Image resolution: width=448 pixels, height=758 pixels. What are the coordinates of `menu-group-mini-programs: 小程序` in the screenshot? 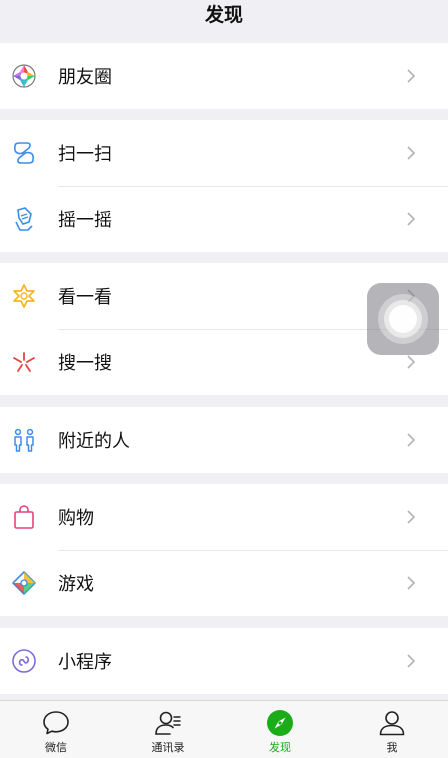 It's located at (224, 661).